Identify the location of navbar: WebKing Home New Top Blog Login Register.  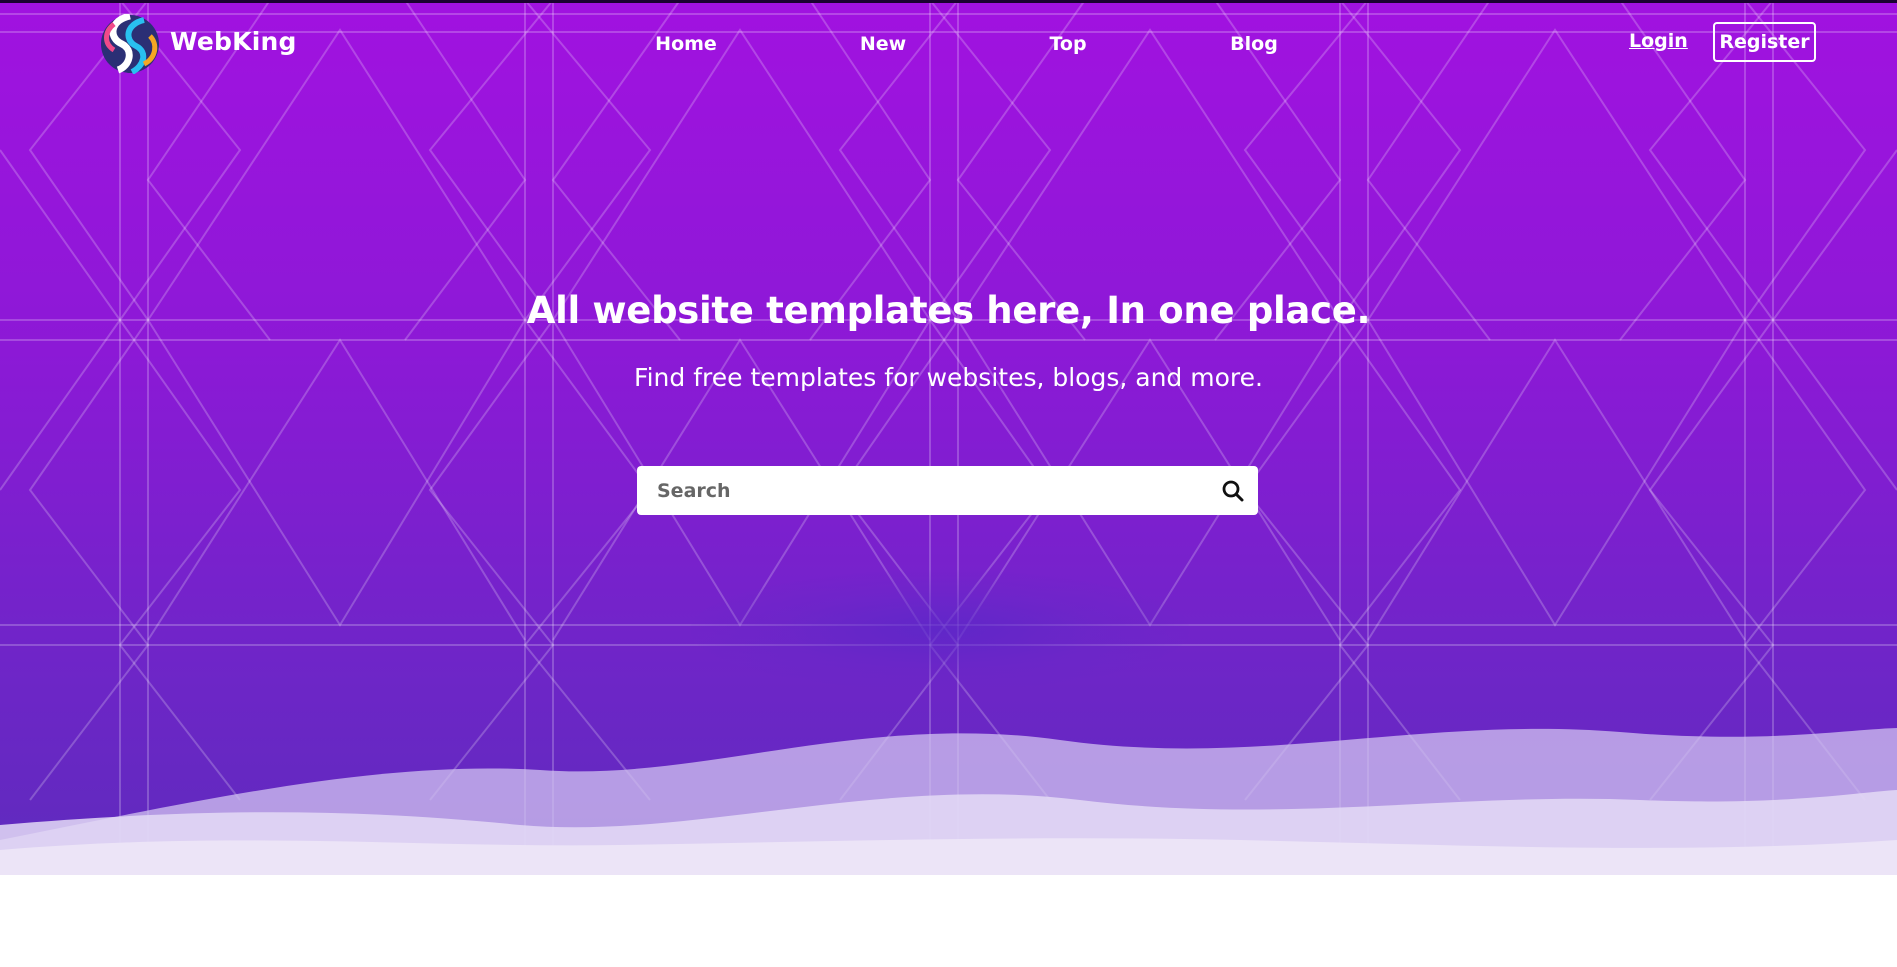
(948, 45).